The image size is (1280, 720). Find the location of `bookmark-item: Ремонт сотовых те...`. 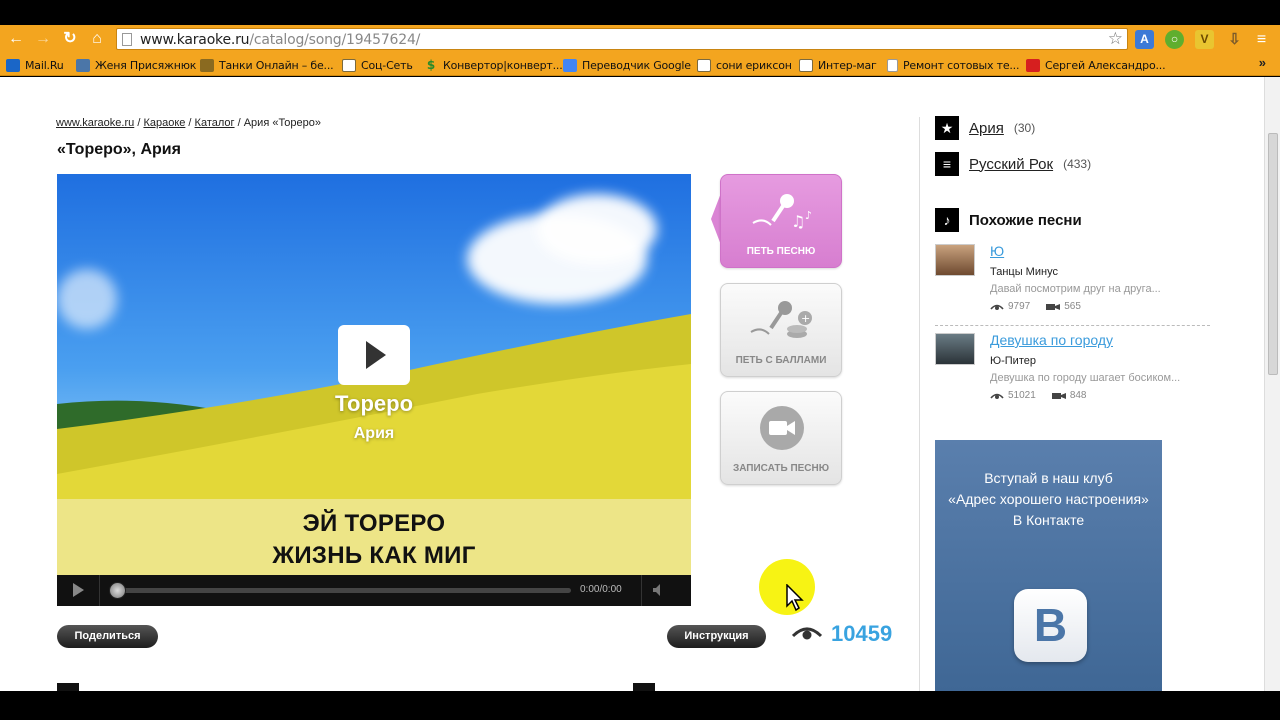

bookmark-item: Ремонт сотовых те... is located at coordinates (953, 65).